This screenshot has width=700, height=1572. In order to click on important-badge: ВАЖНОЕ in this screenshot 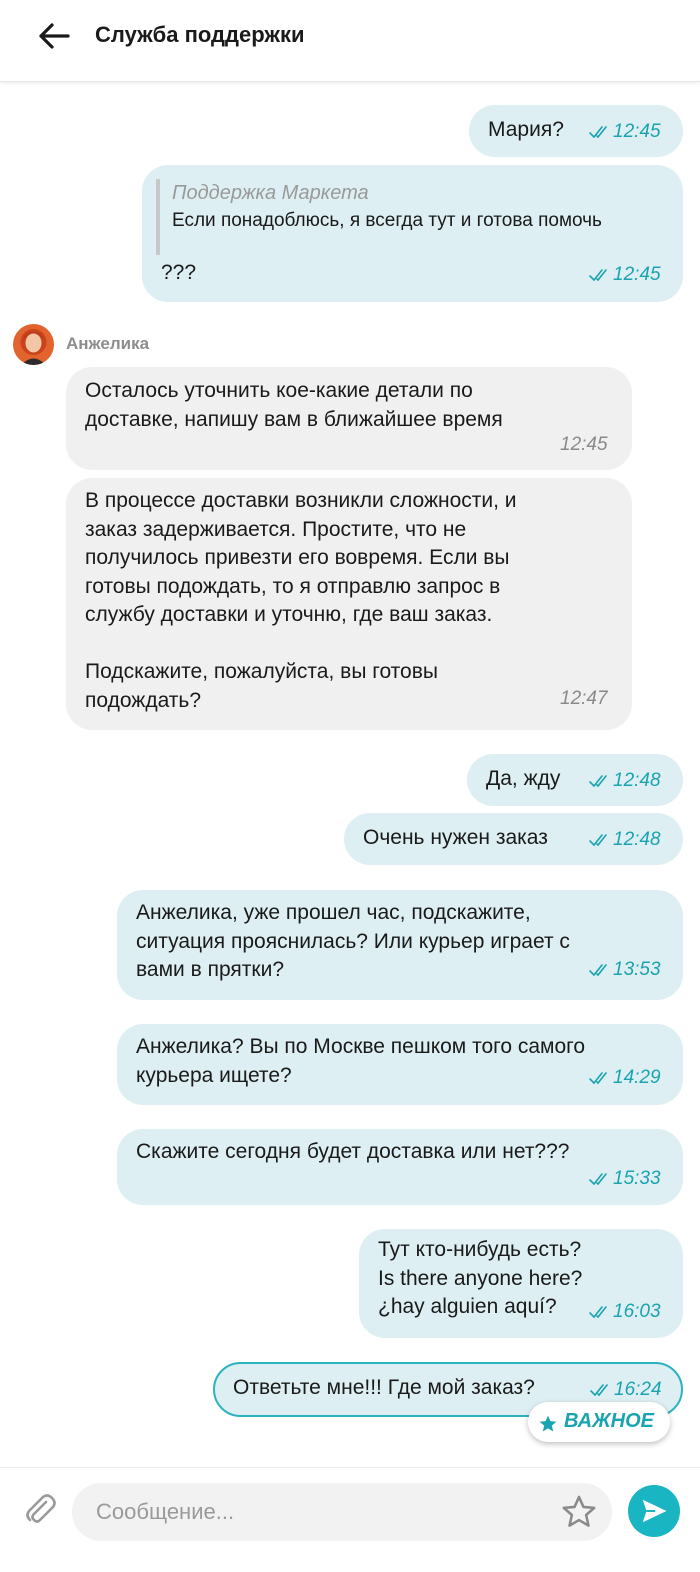, I will do `click(599, 1422)`.